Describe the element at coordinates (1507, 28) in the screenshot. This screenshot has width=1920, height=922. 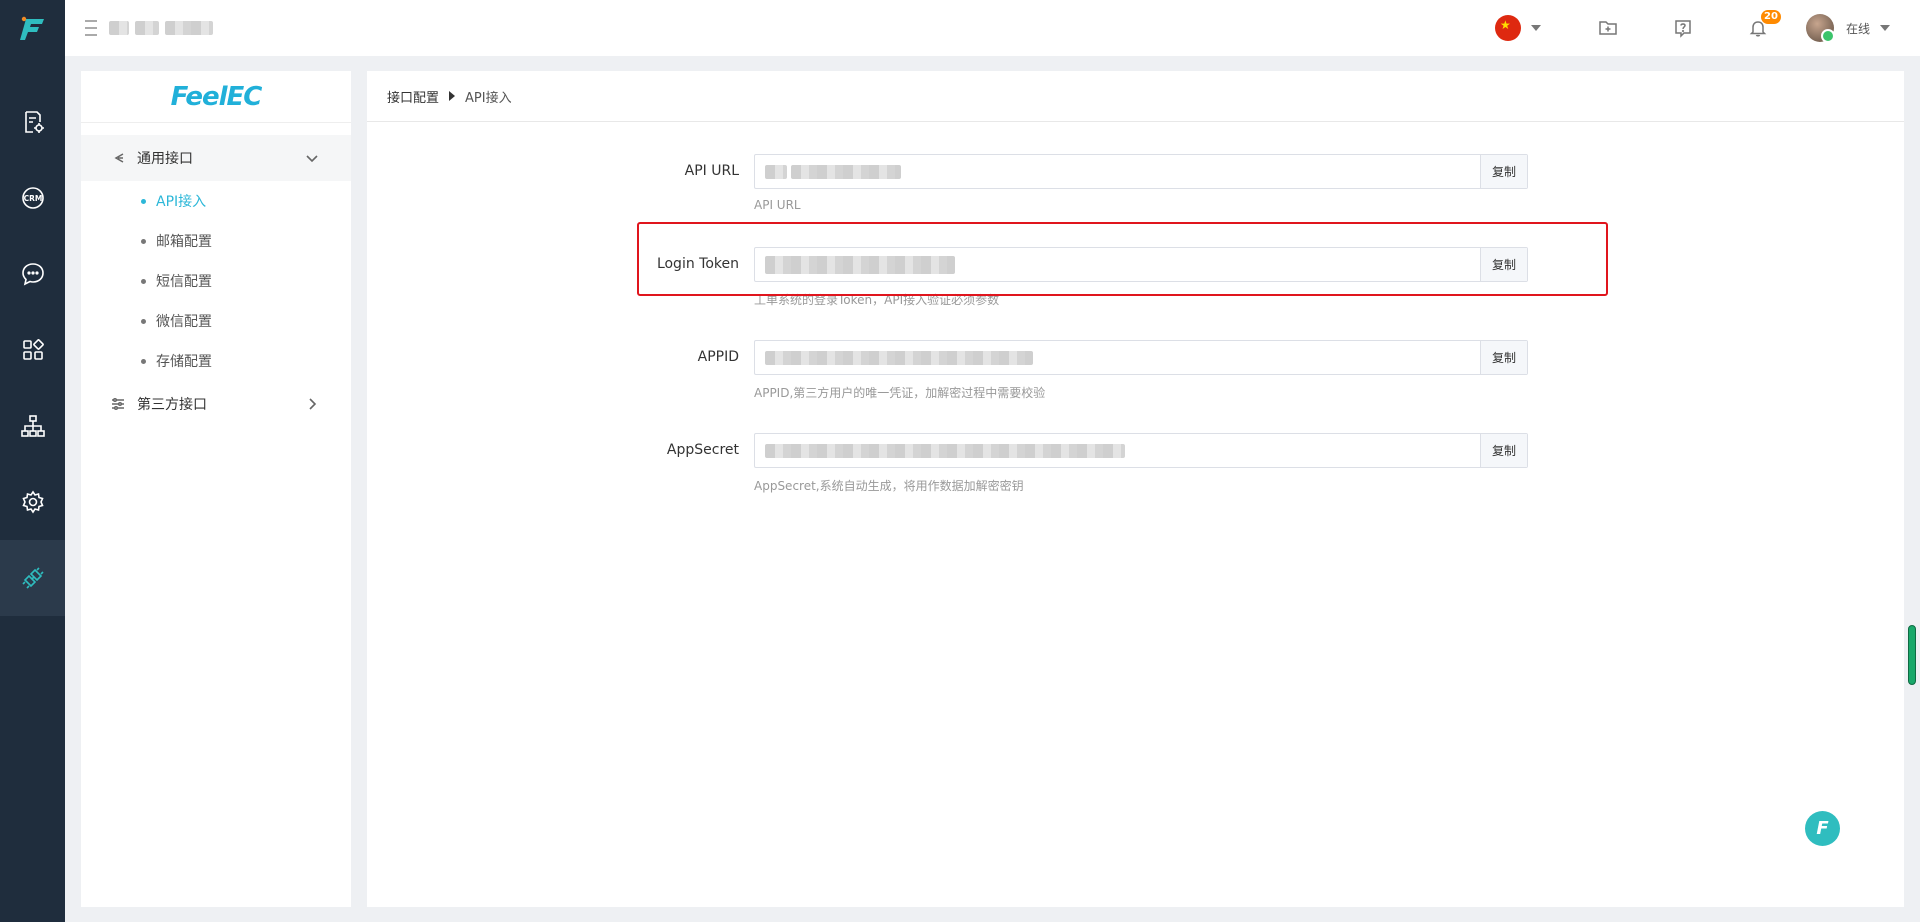
I see `china-flag-icon` at that location.